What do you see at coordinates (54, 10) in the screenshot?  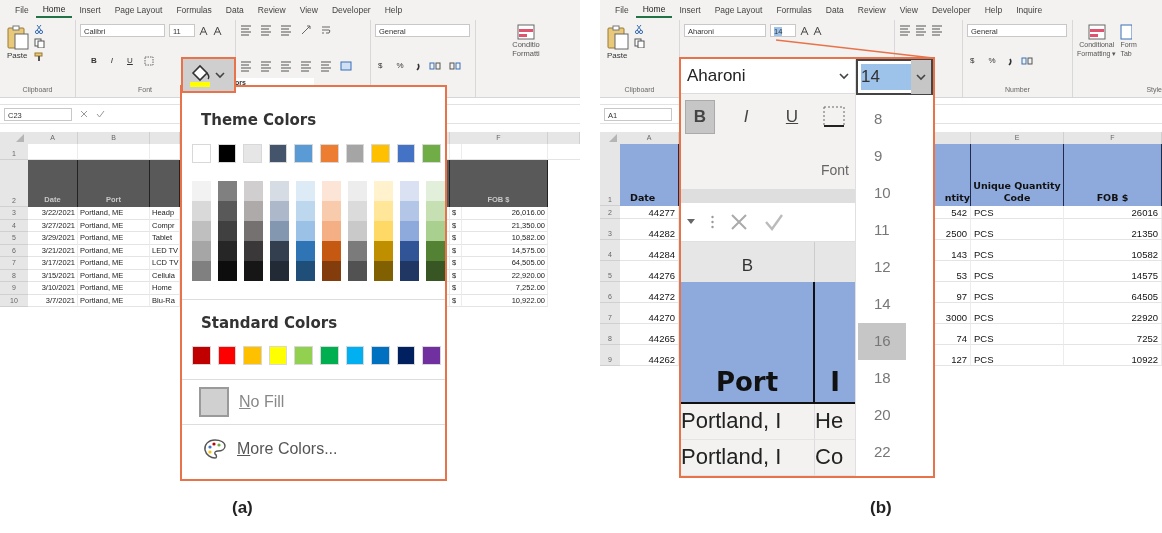 I see `ribbon-tab: Home` at bounding box center [54, 10].